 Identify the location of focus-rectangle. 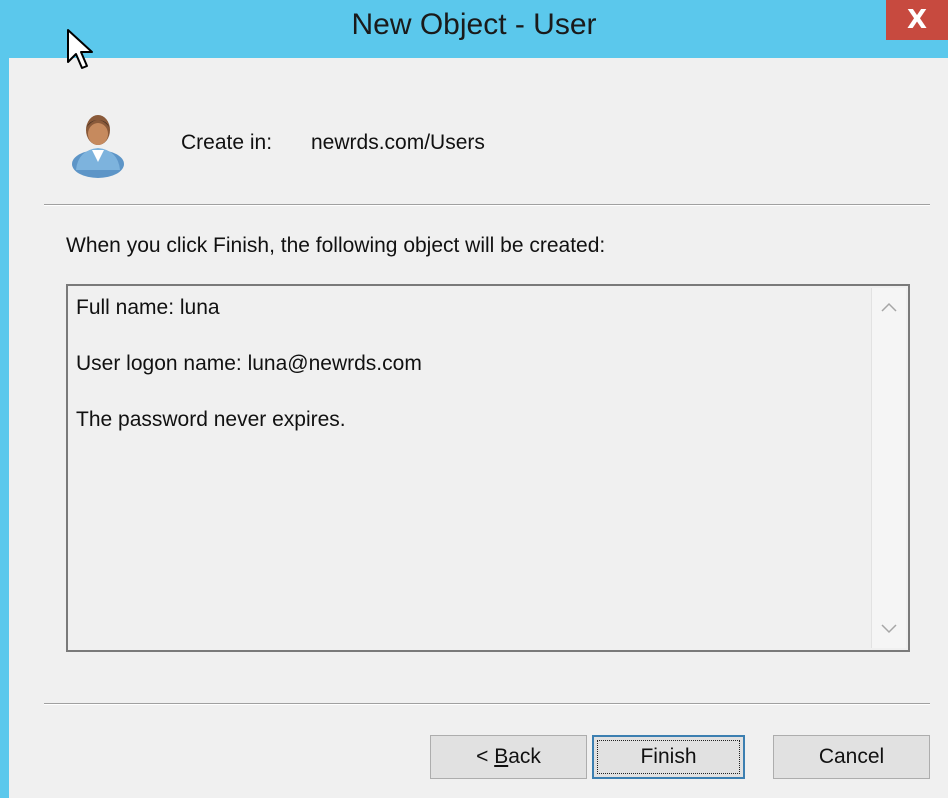
(668, 757).